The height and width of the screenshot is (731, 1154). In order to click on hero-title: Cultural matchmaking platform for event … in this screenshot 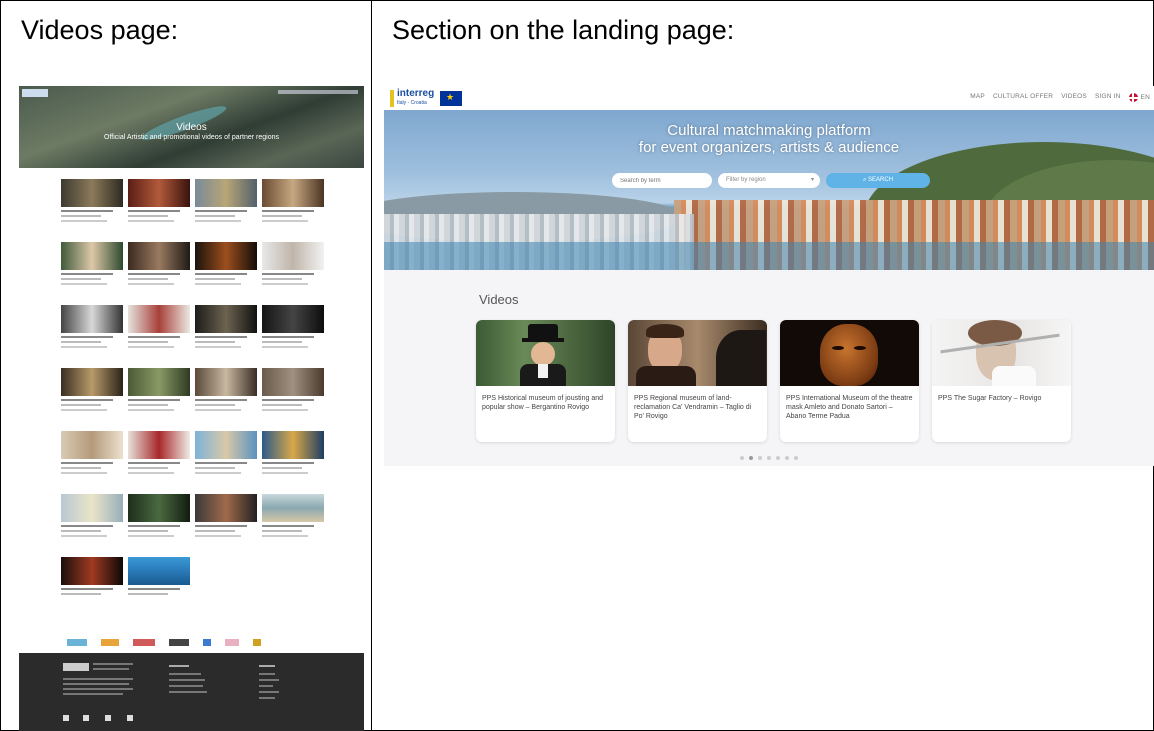, I will do `click(769, 139)`.